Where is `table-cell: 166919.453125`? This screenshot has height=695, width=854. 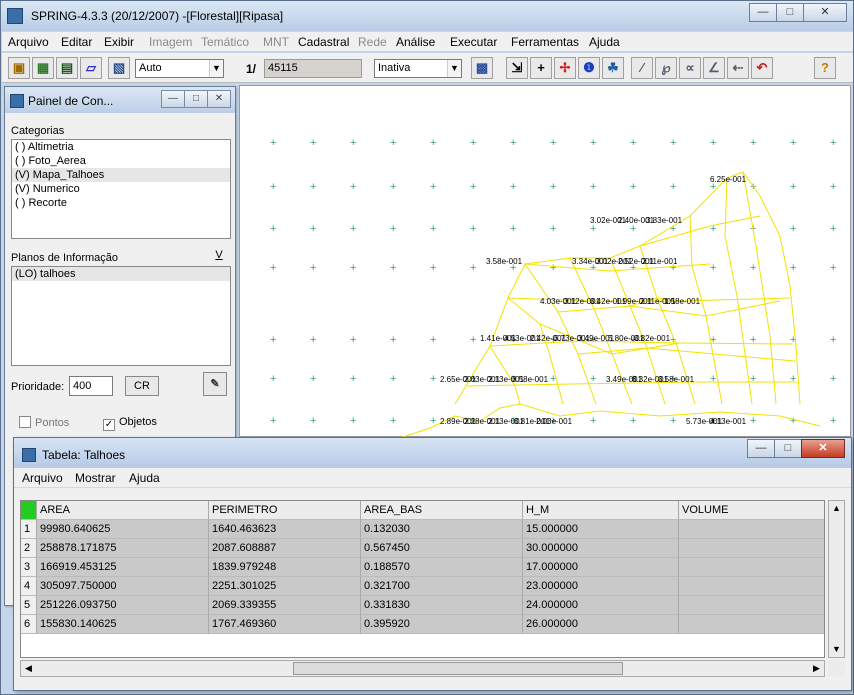
table-cell: 166919.453125 is located at coordinates (123, 567).